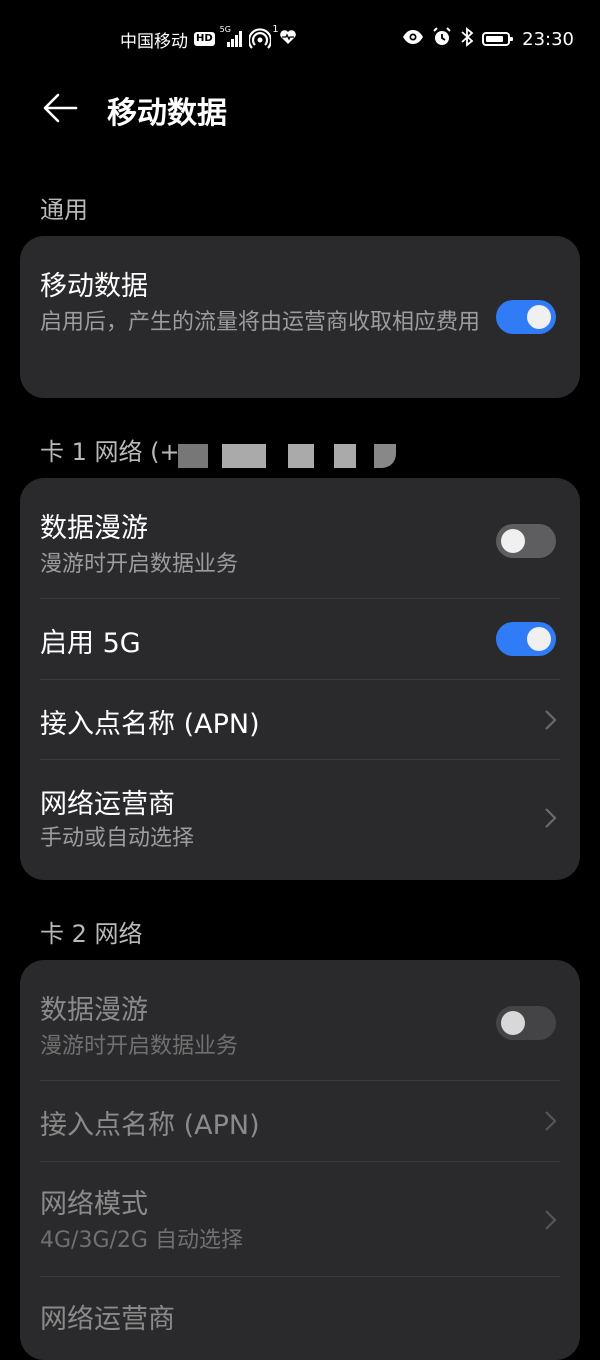 Image resolution: width=600 pixels, height=1360 pixels. What do you see at coordinates (139, 564) in the screenshot?
I see `sim1-roaming-subtitle: 漫游时开启数据业务` at bounding box center [139, 564].